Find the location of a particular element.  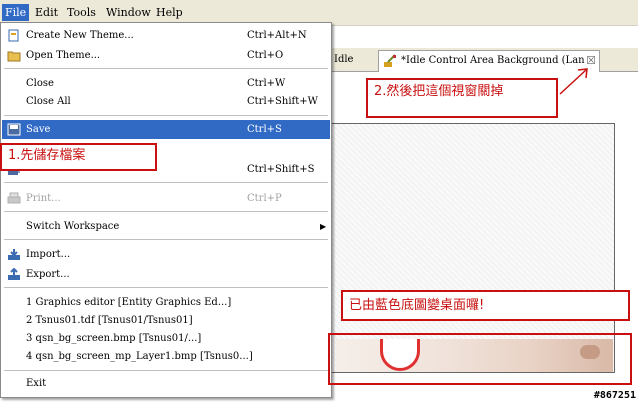

arrow-icon is located at coordinates (573, 81).